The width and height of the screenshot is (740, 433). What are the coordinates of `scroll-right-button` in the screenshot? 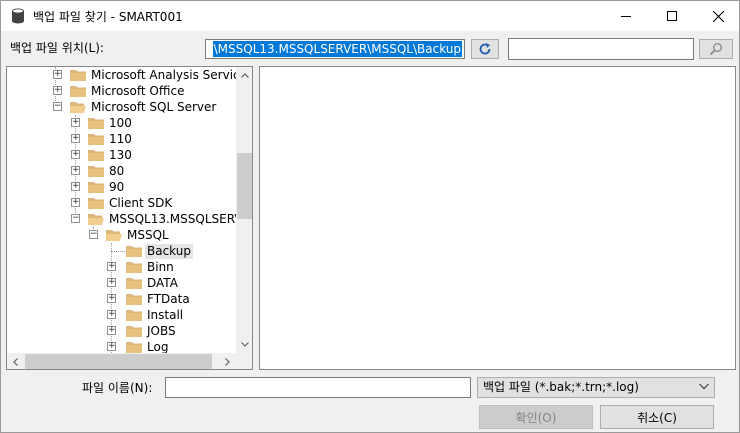 It's located at (227, 361).